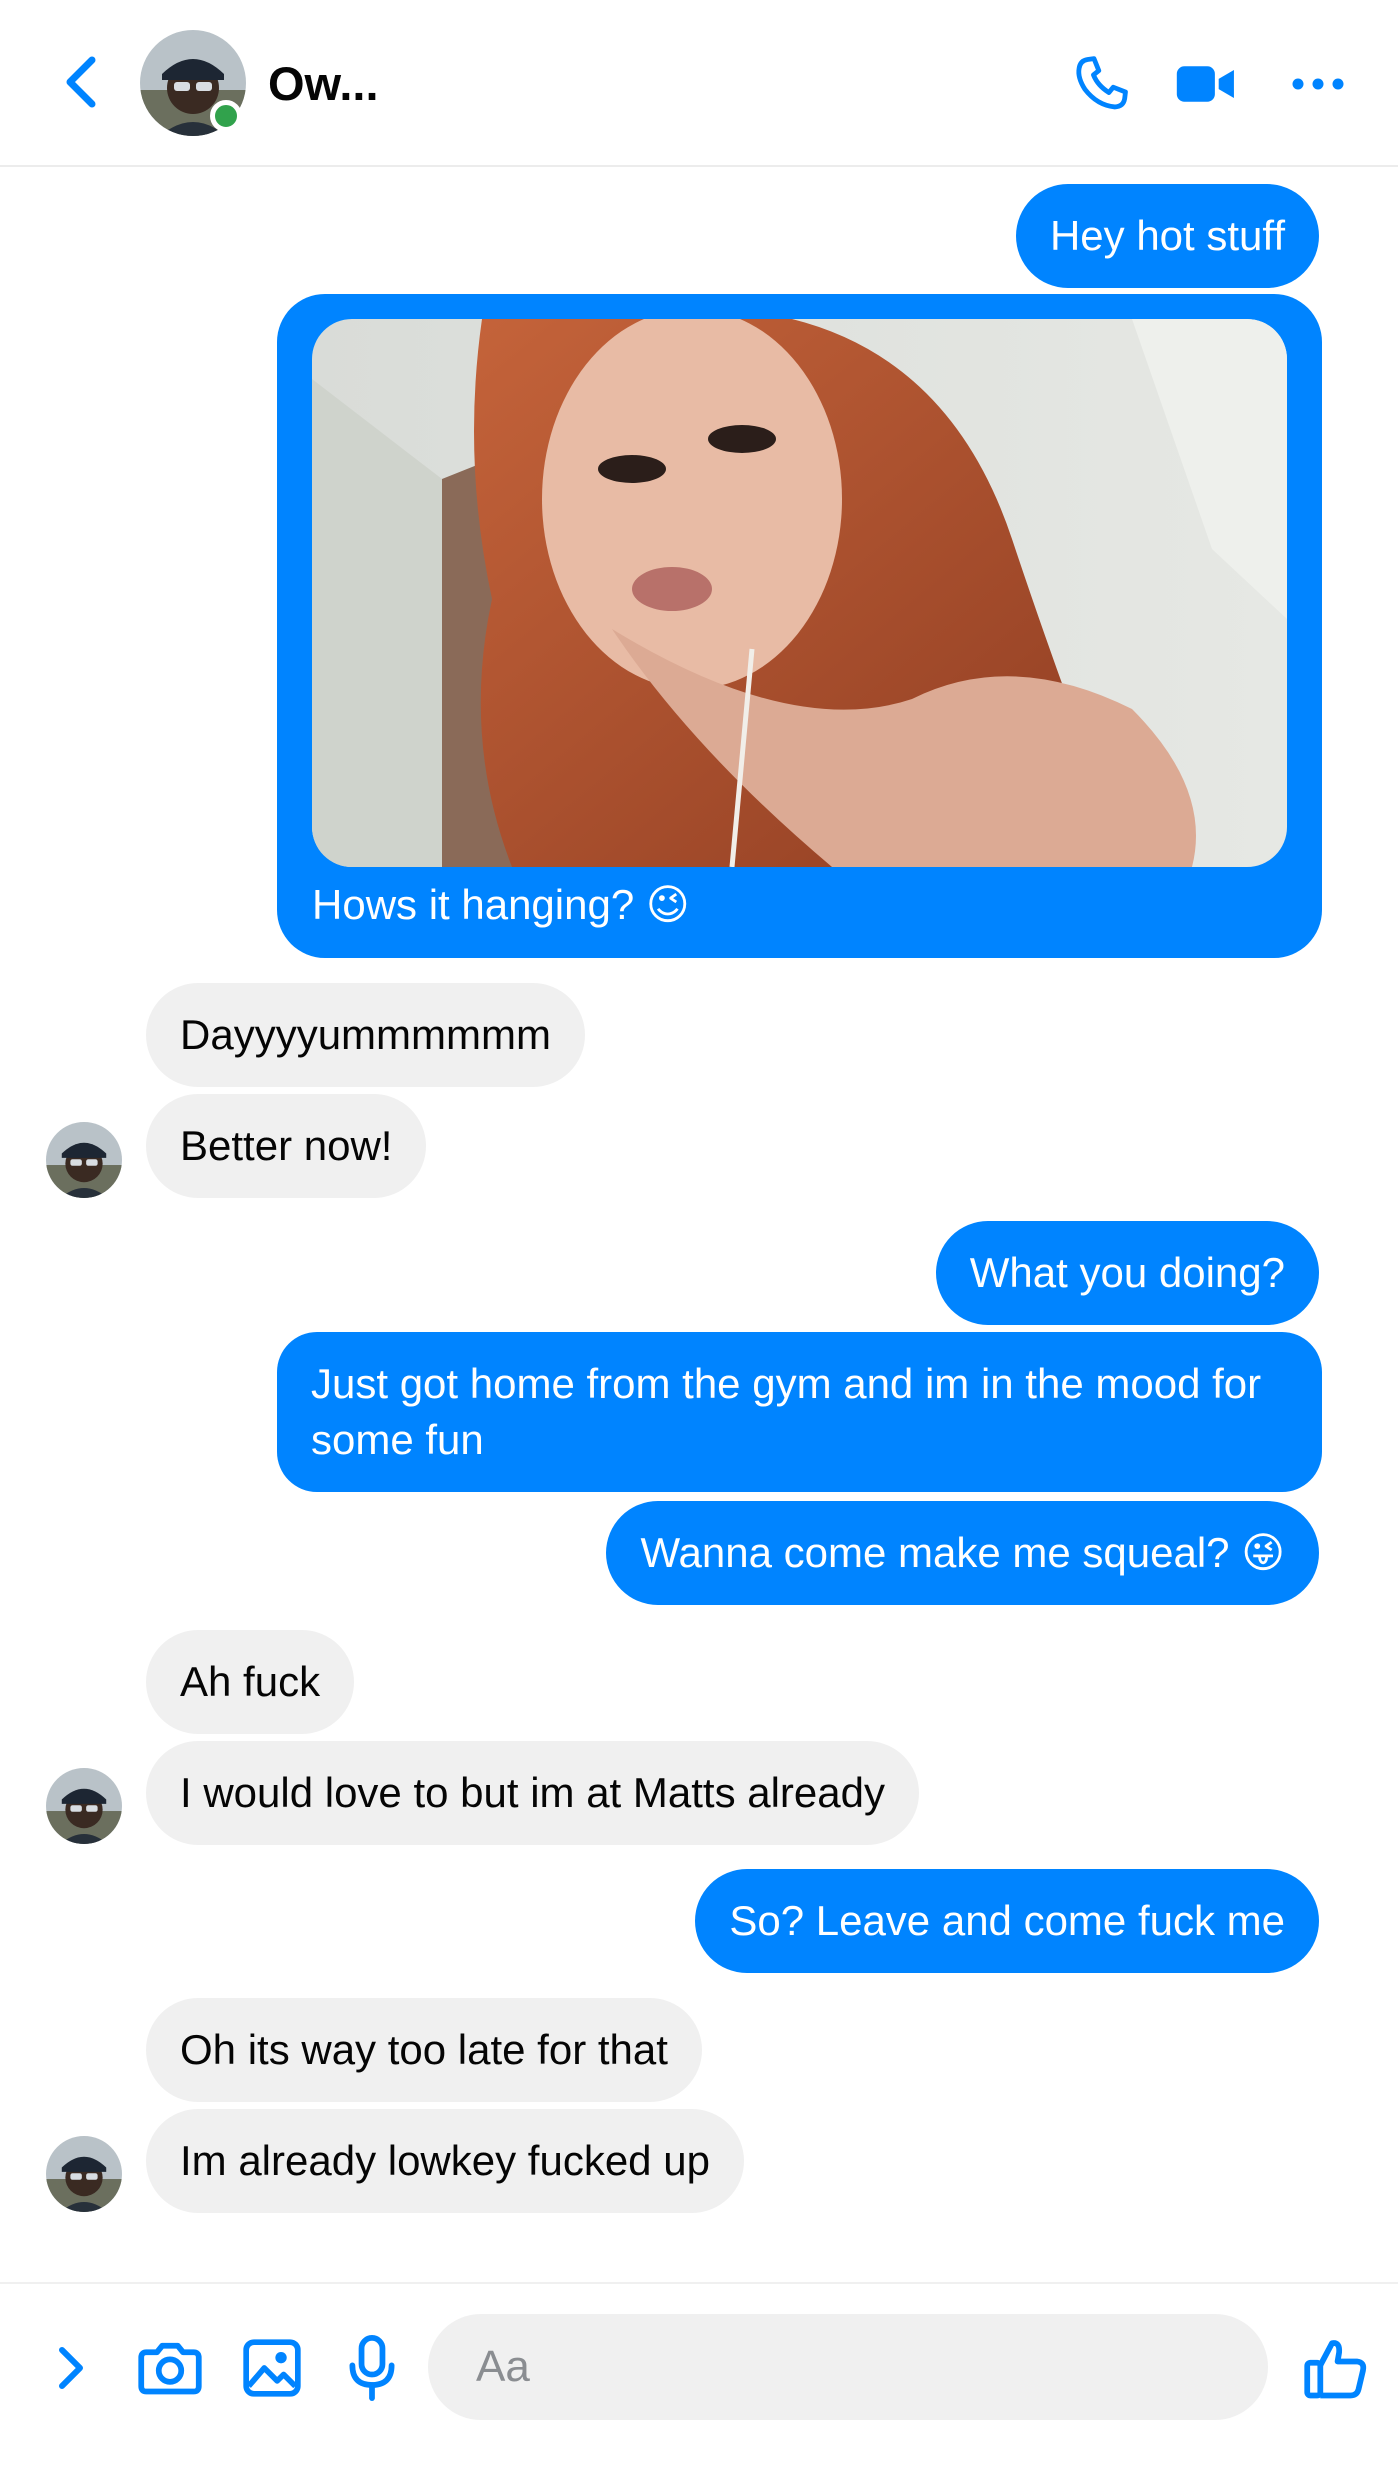 The width and height of the screenshot is (1398, 2486). I want to click on audio-call-button, so click(1102, 84).